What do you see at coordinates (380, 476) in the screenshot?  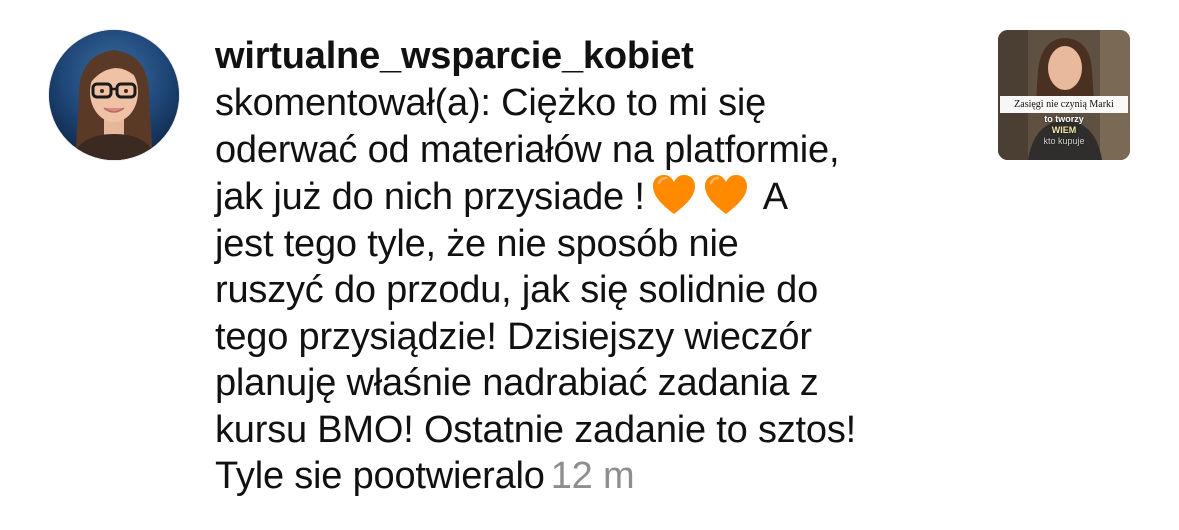 I see `comment-line-text: Tyle sie pootwieralo` at bounding box center [380, 476].